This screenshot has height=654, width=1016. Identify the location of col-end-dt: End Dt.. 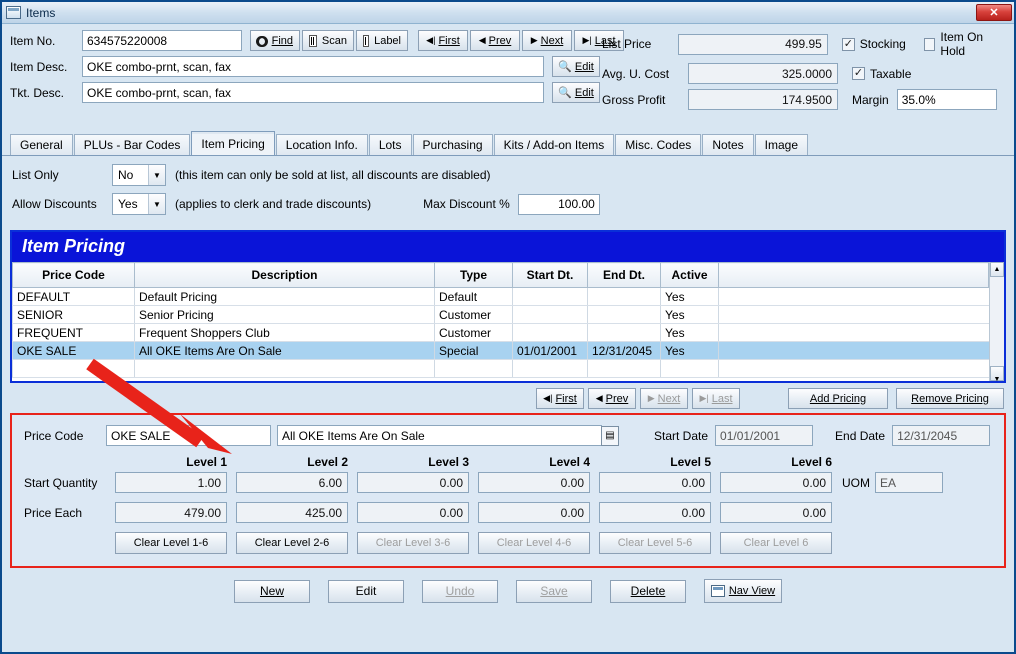
(624, 275).